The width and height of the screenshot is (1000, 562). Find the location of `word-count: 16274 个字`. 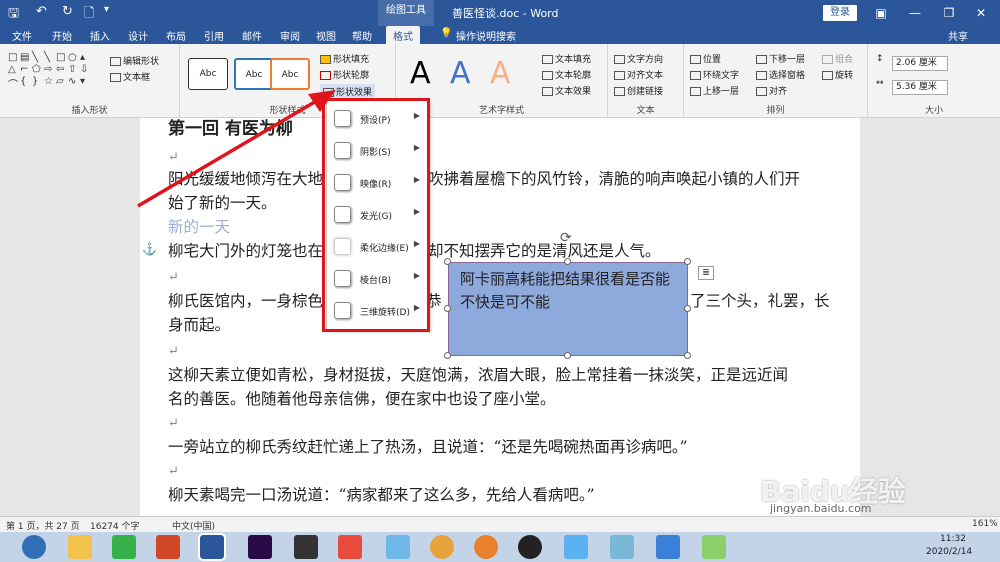

word-count: 16274 个字 is located at coordinates (115, 525).